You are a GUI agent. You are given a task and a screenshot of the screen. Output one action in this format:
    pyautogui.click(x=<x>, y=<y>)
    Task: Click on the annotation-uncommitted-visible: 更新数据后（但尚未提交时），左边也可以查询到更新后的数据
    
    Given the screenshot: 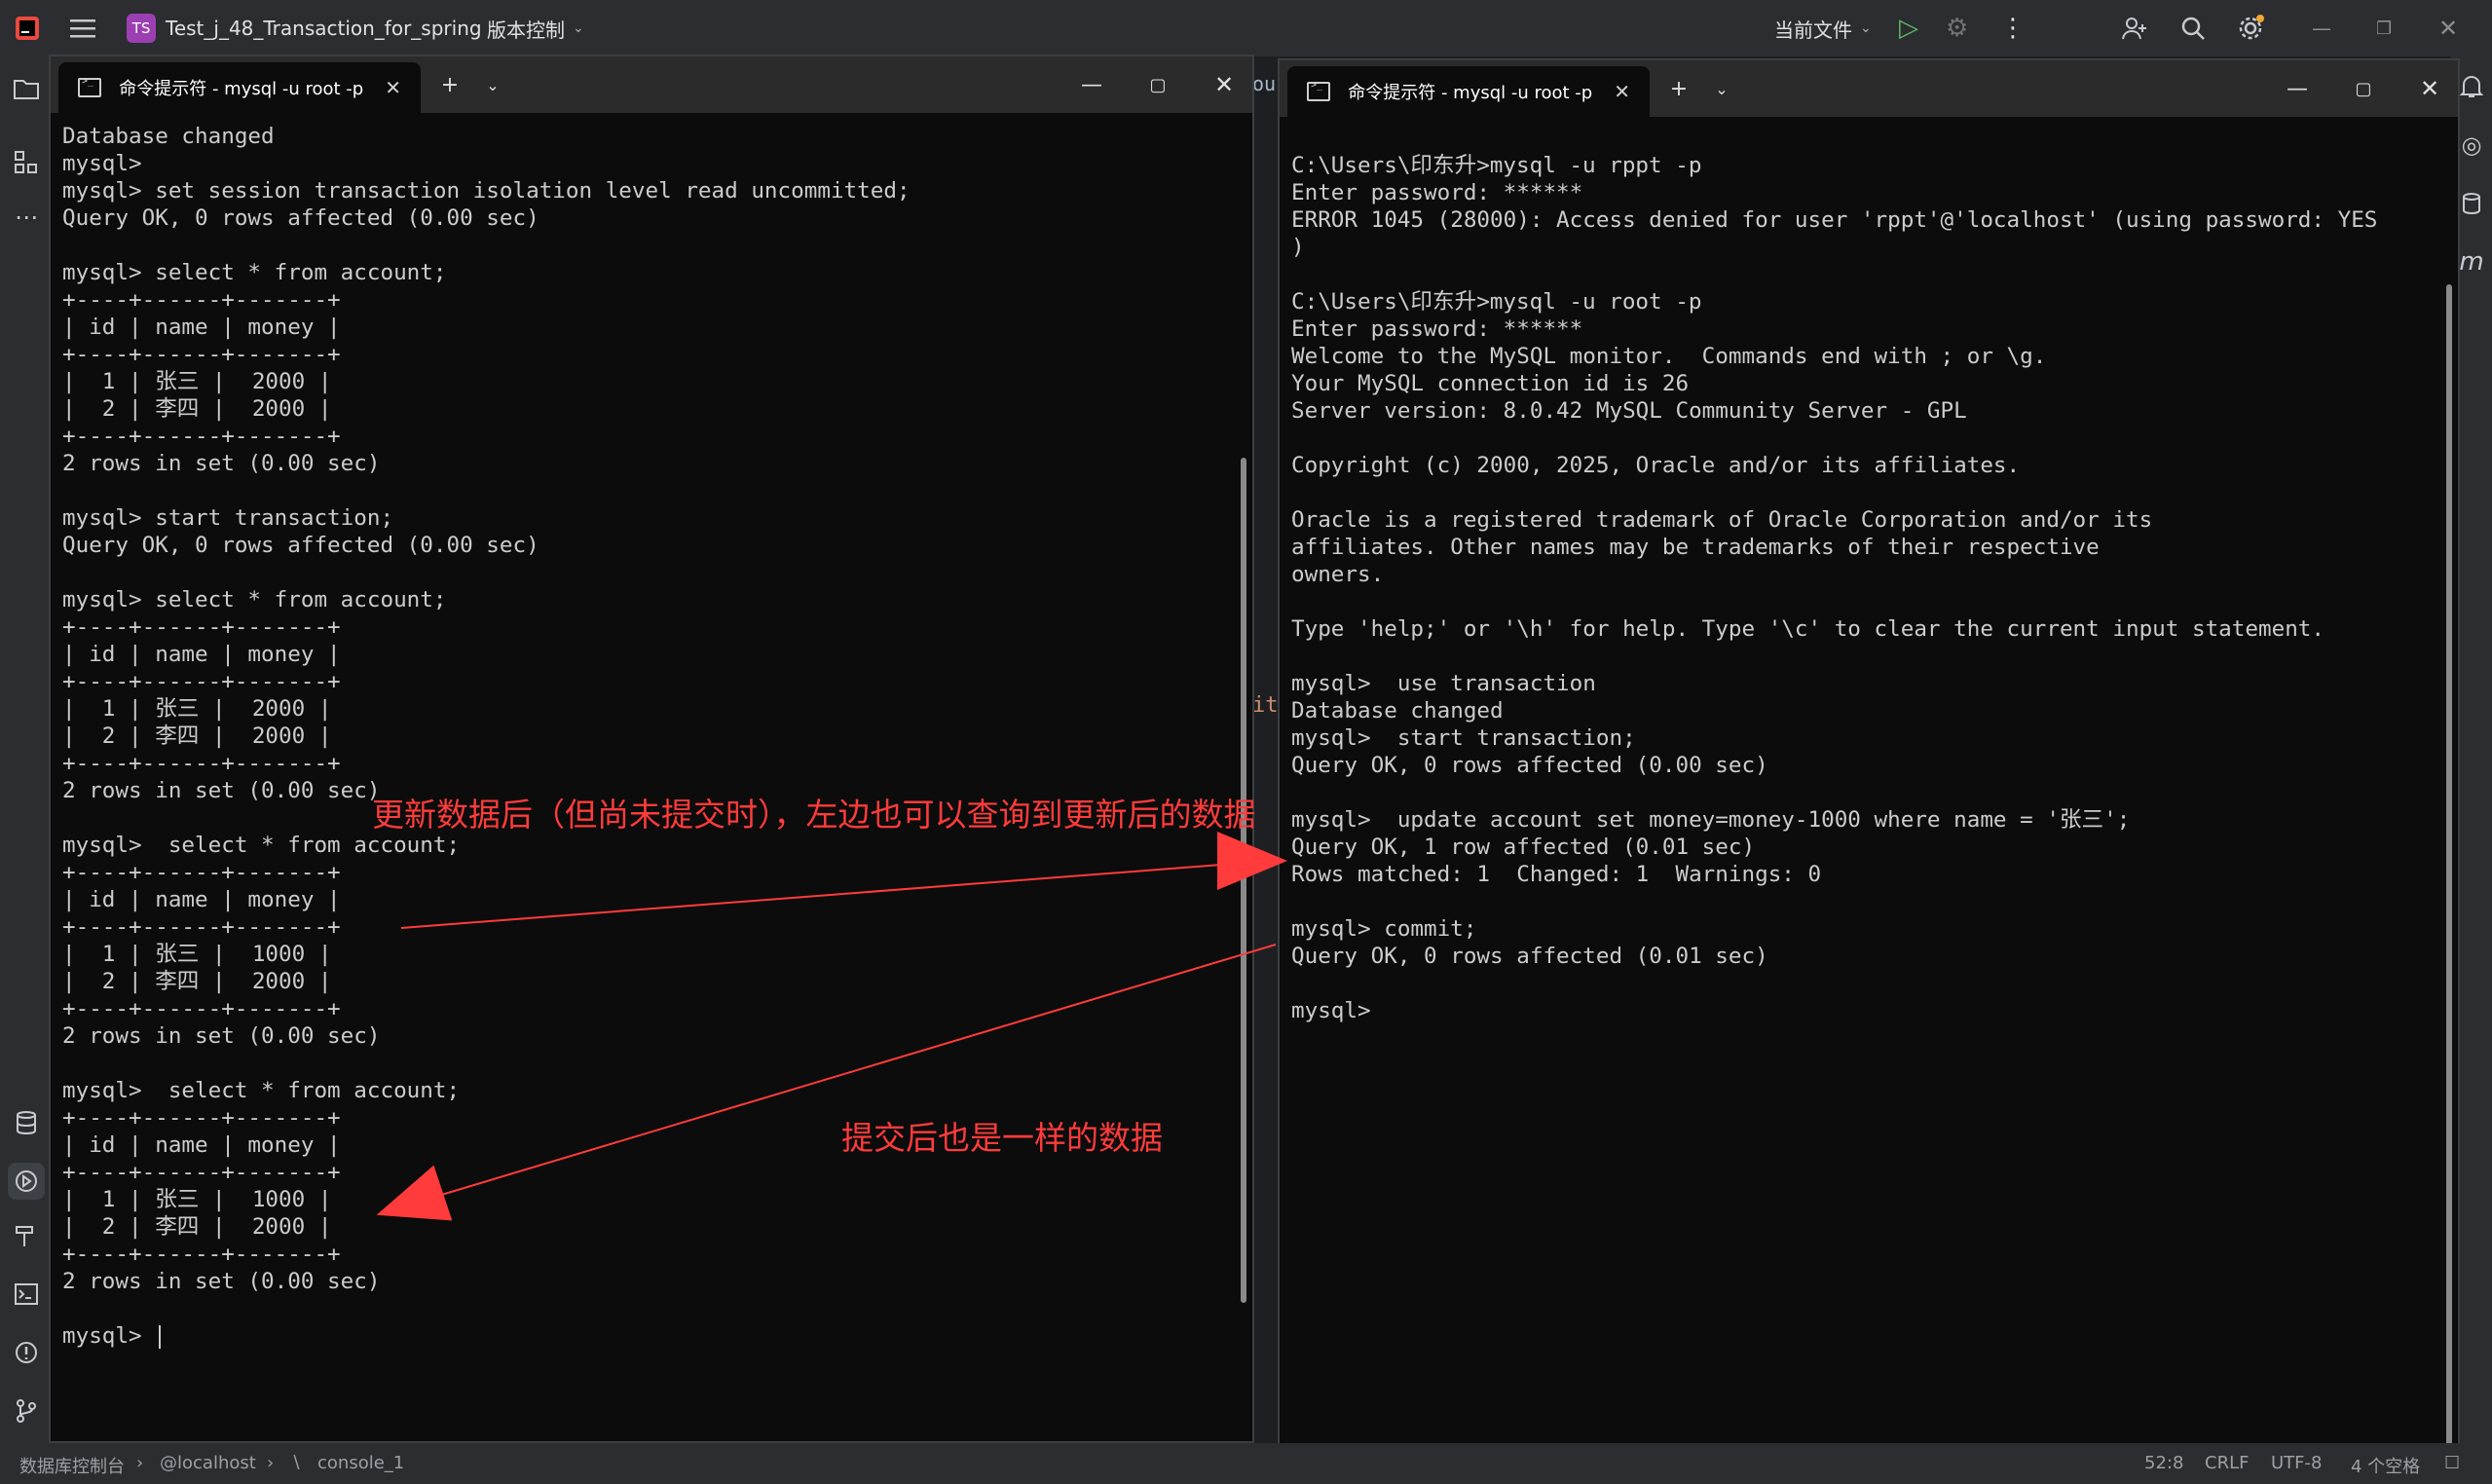 What is the action you would take?
    pyautogui.click(x=814, y=815)
    